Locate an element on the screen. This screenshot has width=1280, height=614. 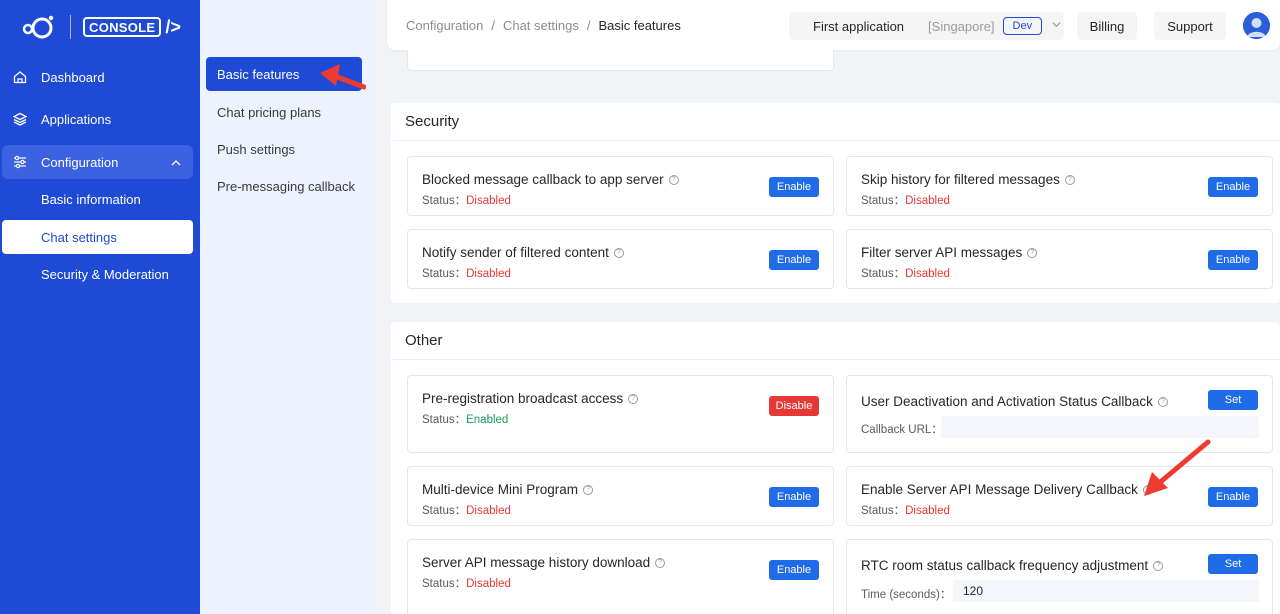
app-selector: First application [Singapore] Dev is located at coordinates (926, 26).